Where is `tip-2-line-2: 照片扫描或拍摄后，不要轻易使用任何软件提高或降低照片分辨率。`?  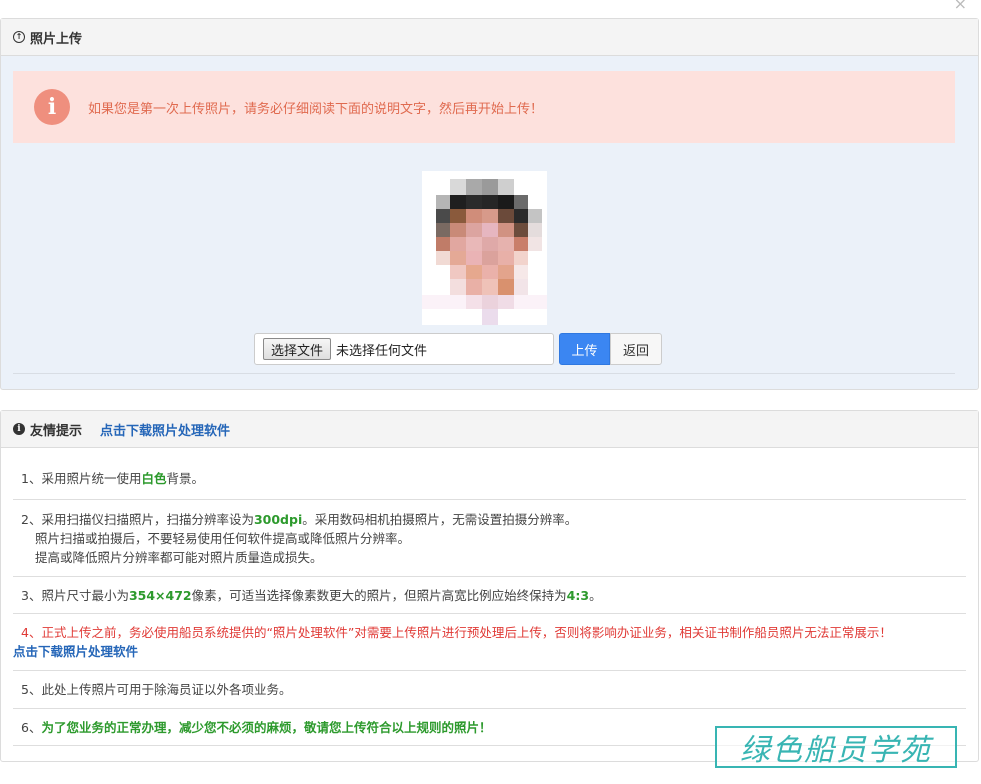
tip-2-line-2: 照片扫描或拍摄后，不要轻易使用任何软件提高或降低照片分辨率。 is located at coordinates (223, 538).